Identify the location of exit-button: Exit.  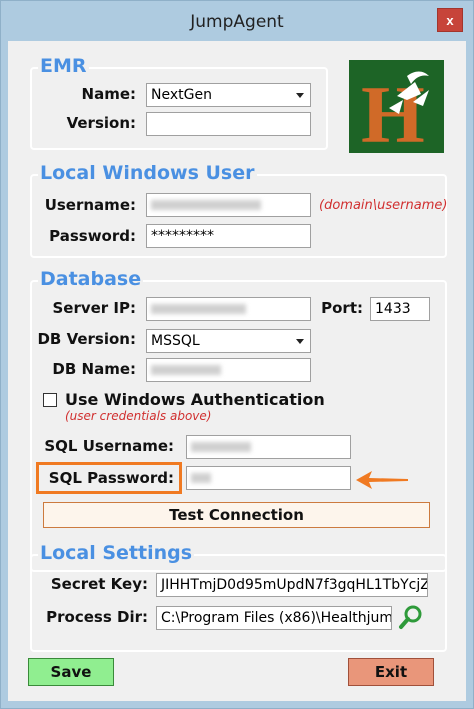
(391, 672).